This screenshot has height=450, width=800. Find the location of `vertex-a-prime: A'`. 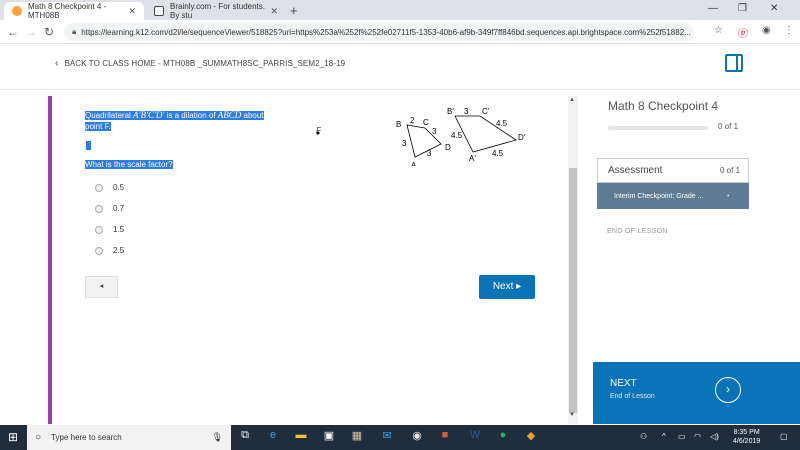

vertex-a-prime: A' is located at coordinates (472, 158).